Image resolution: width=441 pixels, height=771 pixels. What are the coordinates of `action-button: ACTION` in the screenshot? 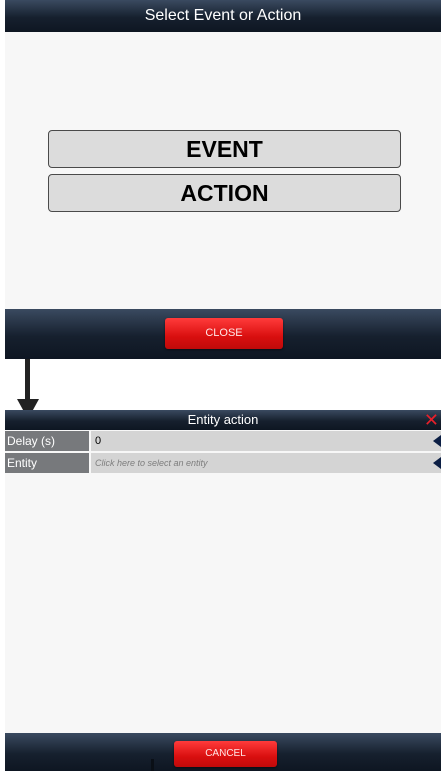 It's located at (224, 193).